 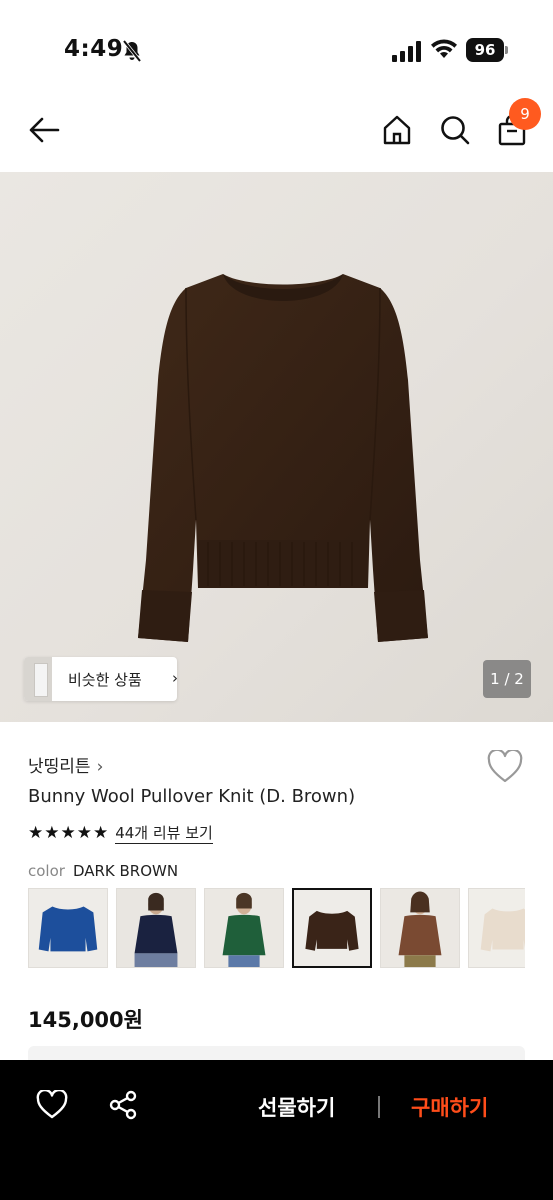 I want to click on swatch-dark-brown, so click(x=332, y=928).